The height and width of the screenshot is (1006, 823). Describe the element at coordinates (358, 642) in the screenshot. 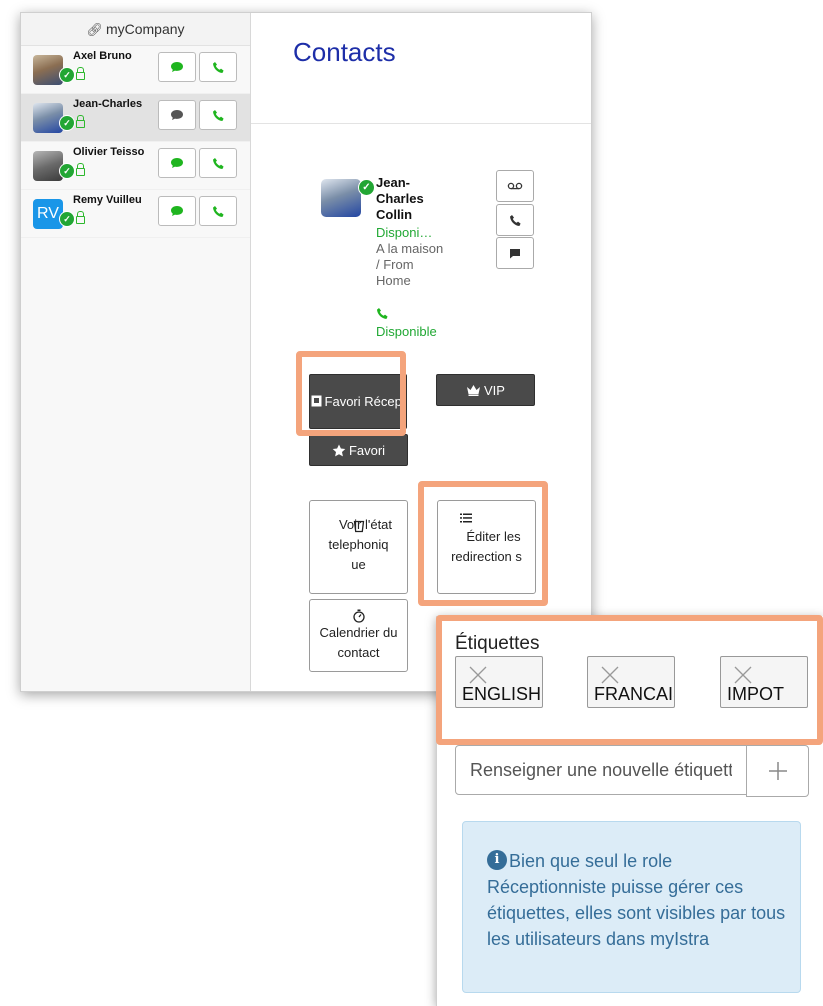

I see `calendrier-label: Calendrier du contact` at that location.